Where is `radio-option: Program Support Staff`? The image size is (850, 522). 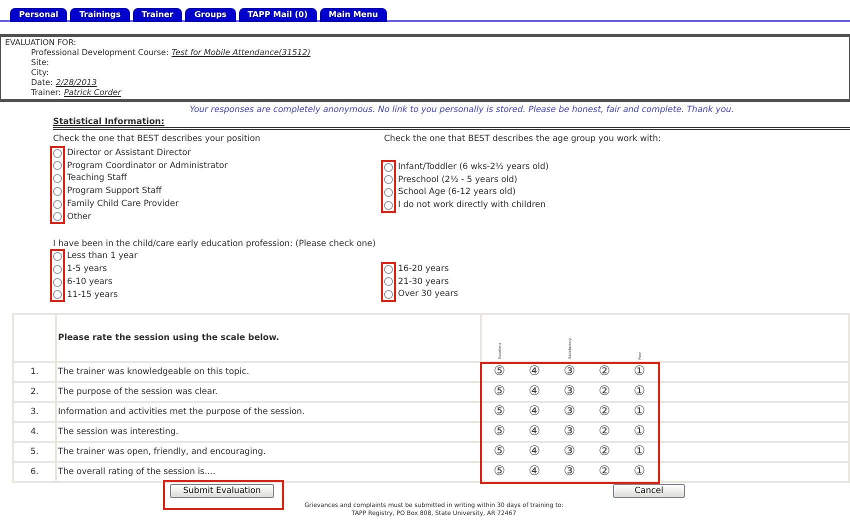
radio-option: Program Support Staff is located at coordinates (107, 191).